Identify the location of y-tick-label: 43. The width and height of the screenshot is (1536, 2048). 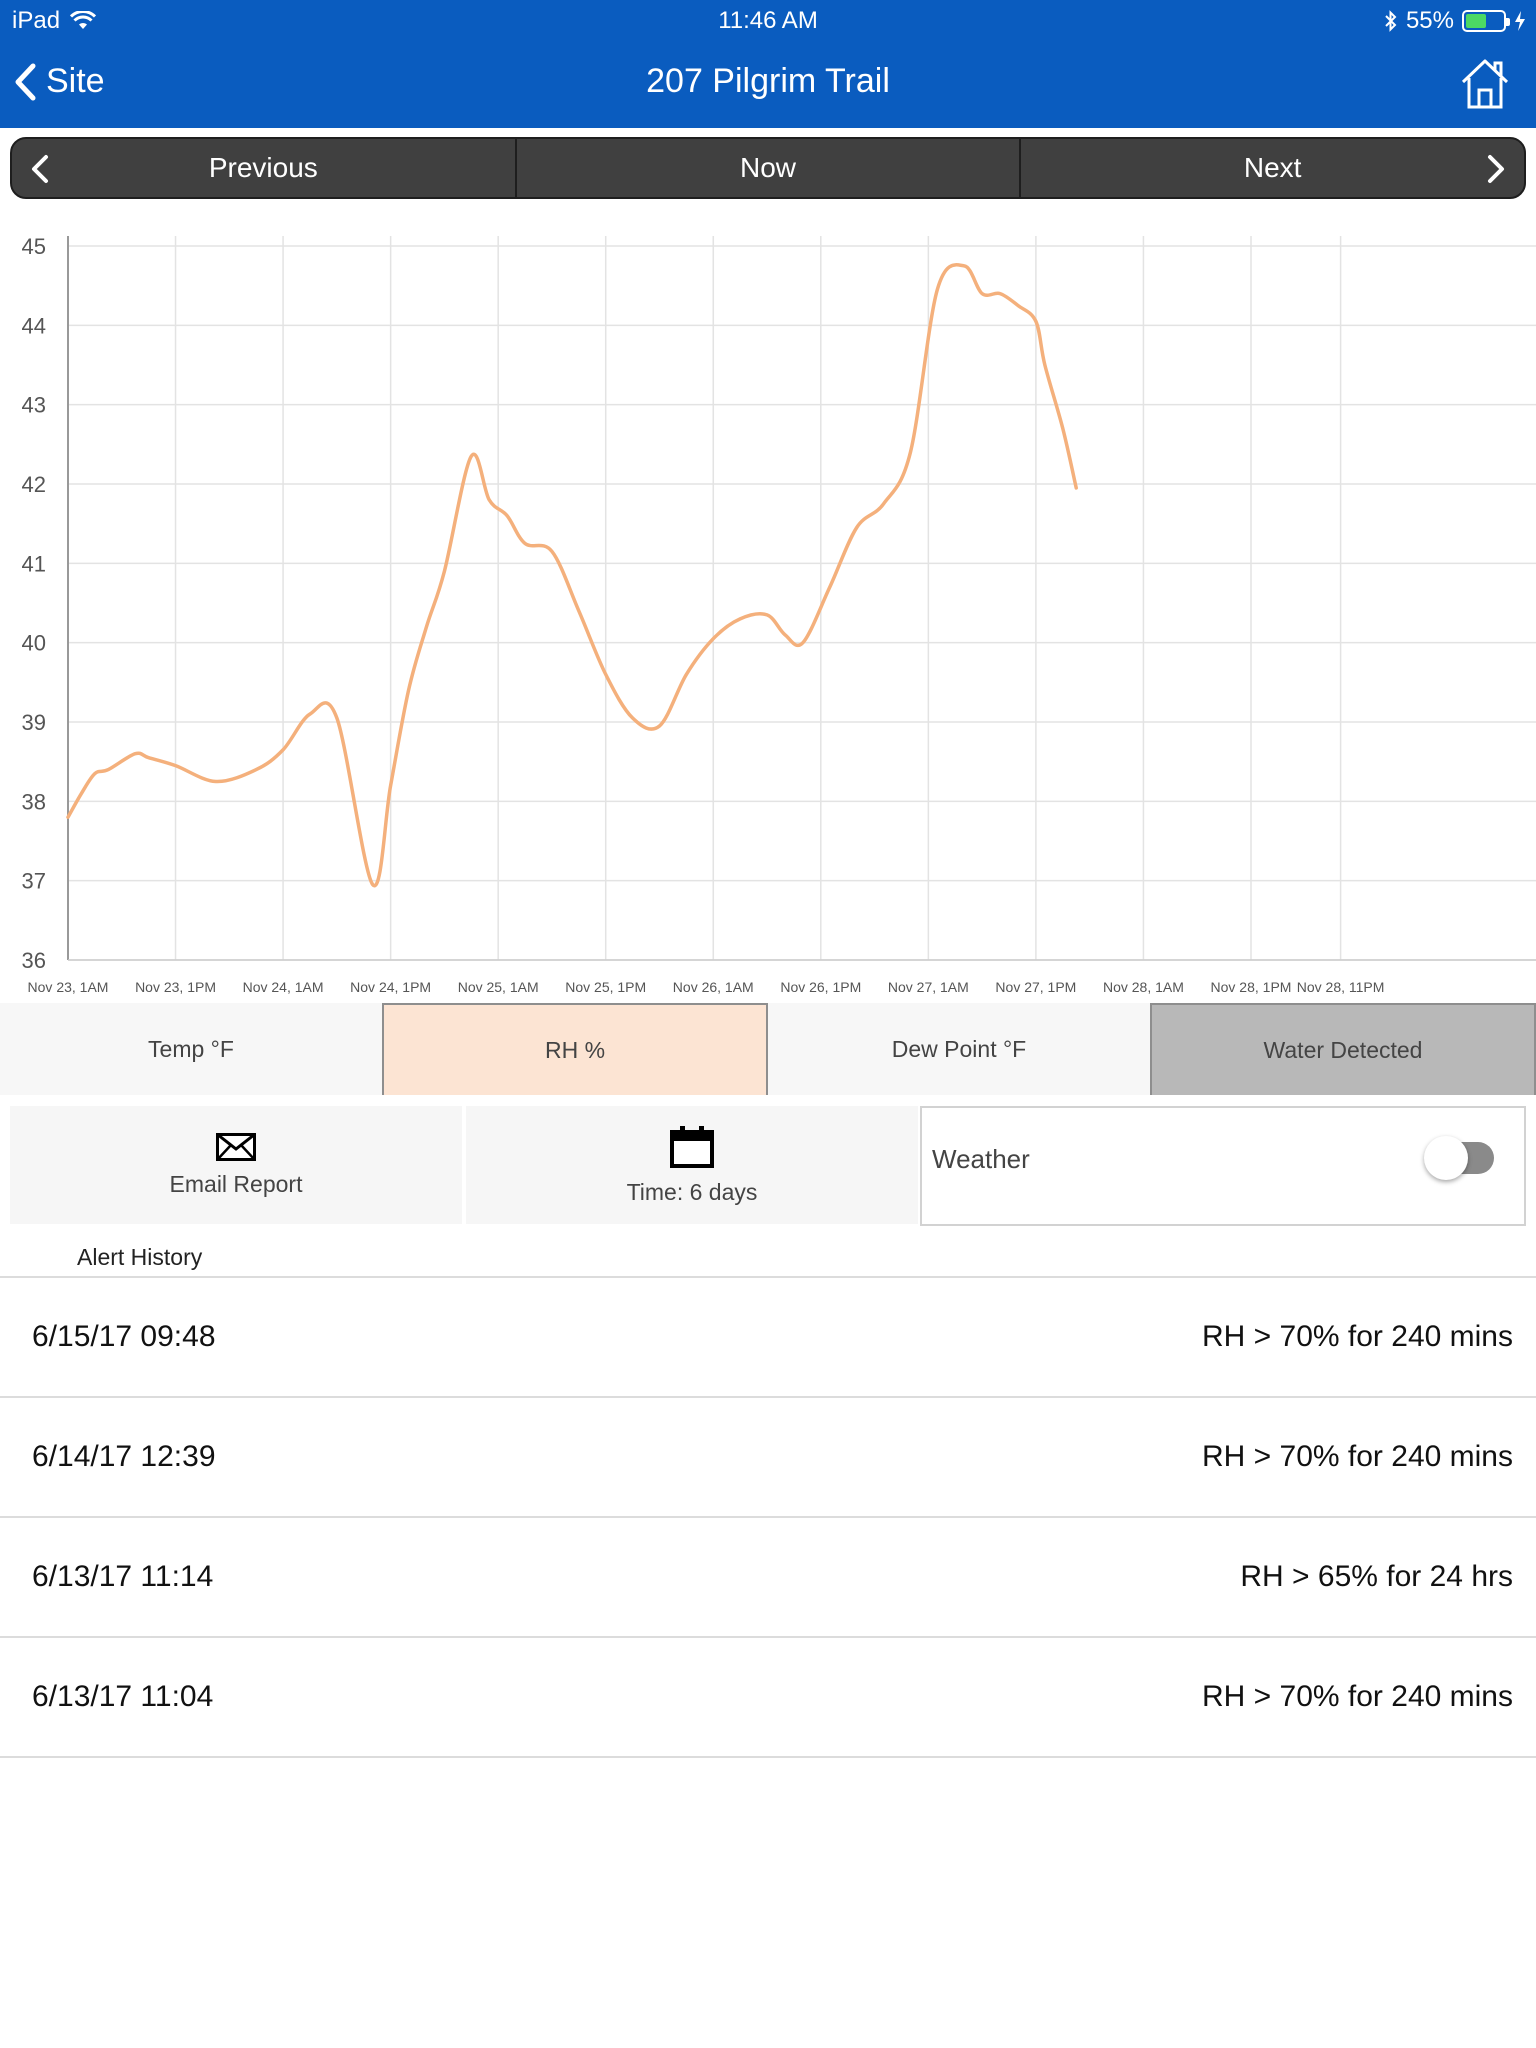
(34, 405).